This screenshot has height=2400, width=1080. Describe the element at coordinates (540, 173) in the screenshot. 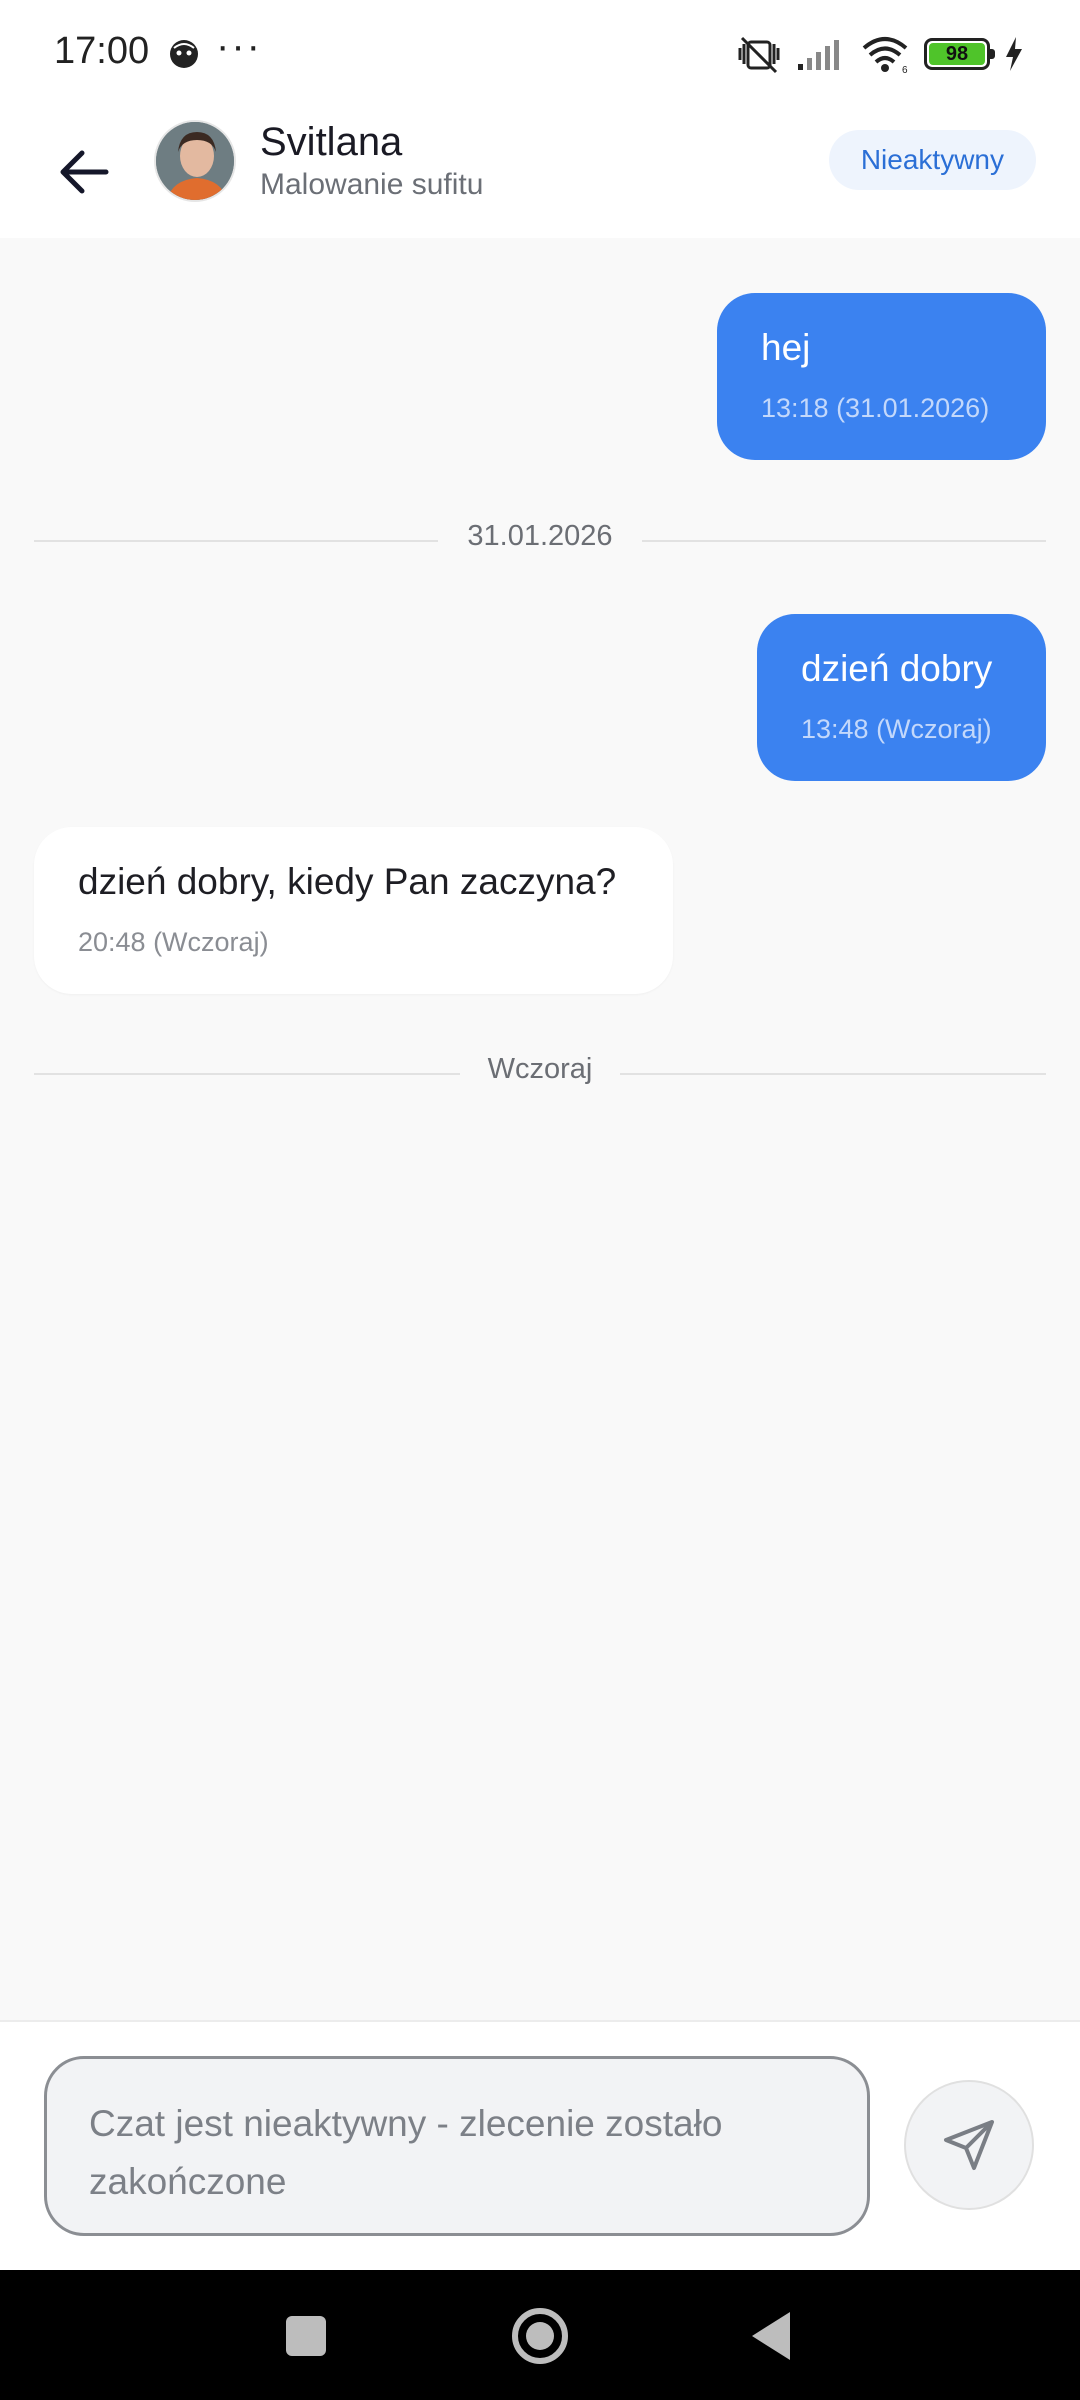

I see `chat-header: Svitlana Malowanie sufitu Nieaktywny` at that location.